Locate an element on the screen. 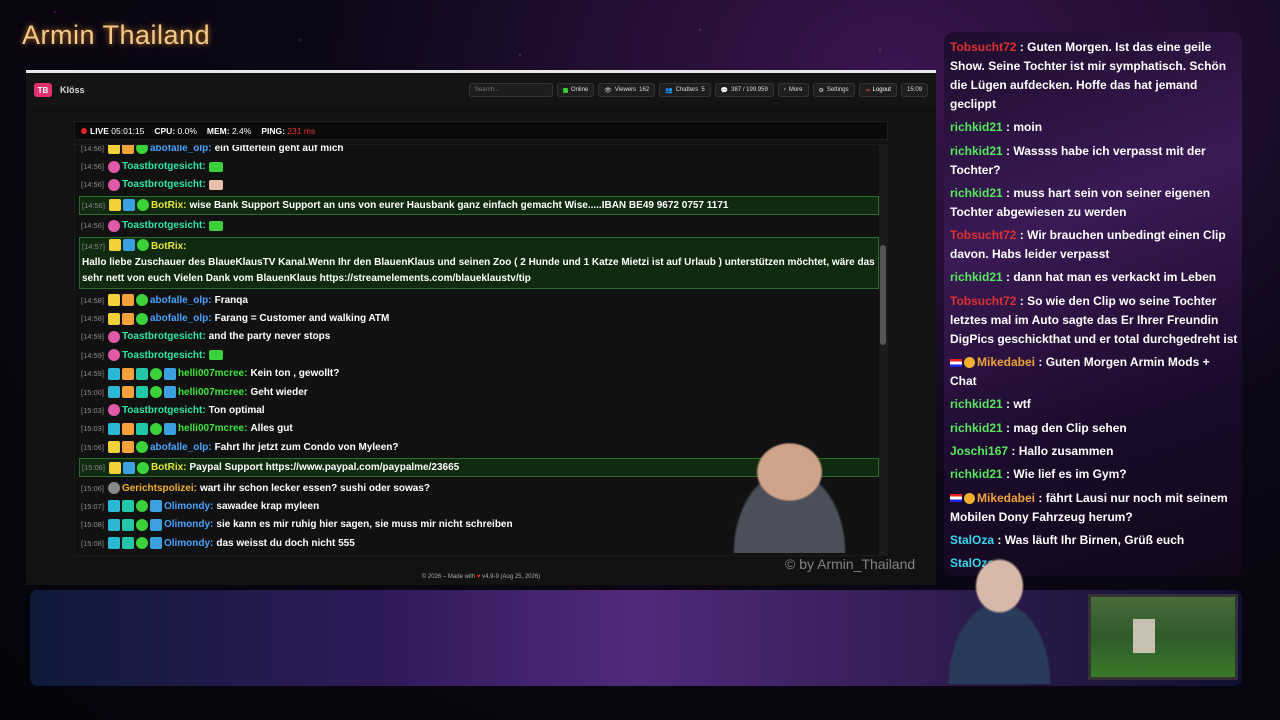  viewers-label: Viewers is located at coordinates (625, 90).